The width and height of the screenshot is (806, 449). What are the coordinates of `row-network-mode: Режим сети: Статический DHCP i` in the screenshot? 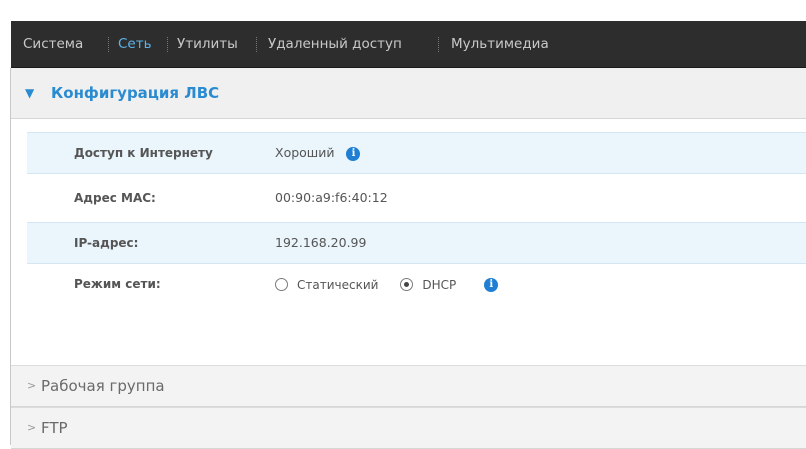 It's located at (416, 284).